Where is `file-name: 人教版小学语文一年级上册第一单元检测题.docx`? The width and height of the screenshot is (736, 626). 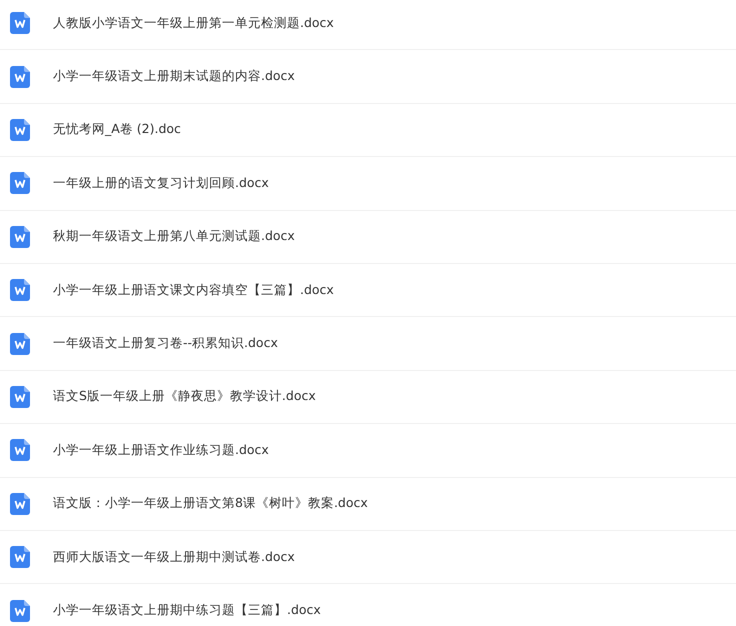
file-name: 人教版小学语文一年级上册第一单元检测题.docx is located at coordinates (193, 23).